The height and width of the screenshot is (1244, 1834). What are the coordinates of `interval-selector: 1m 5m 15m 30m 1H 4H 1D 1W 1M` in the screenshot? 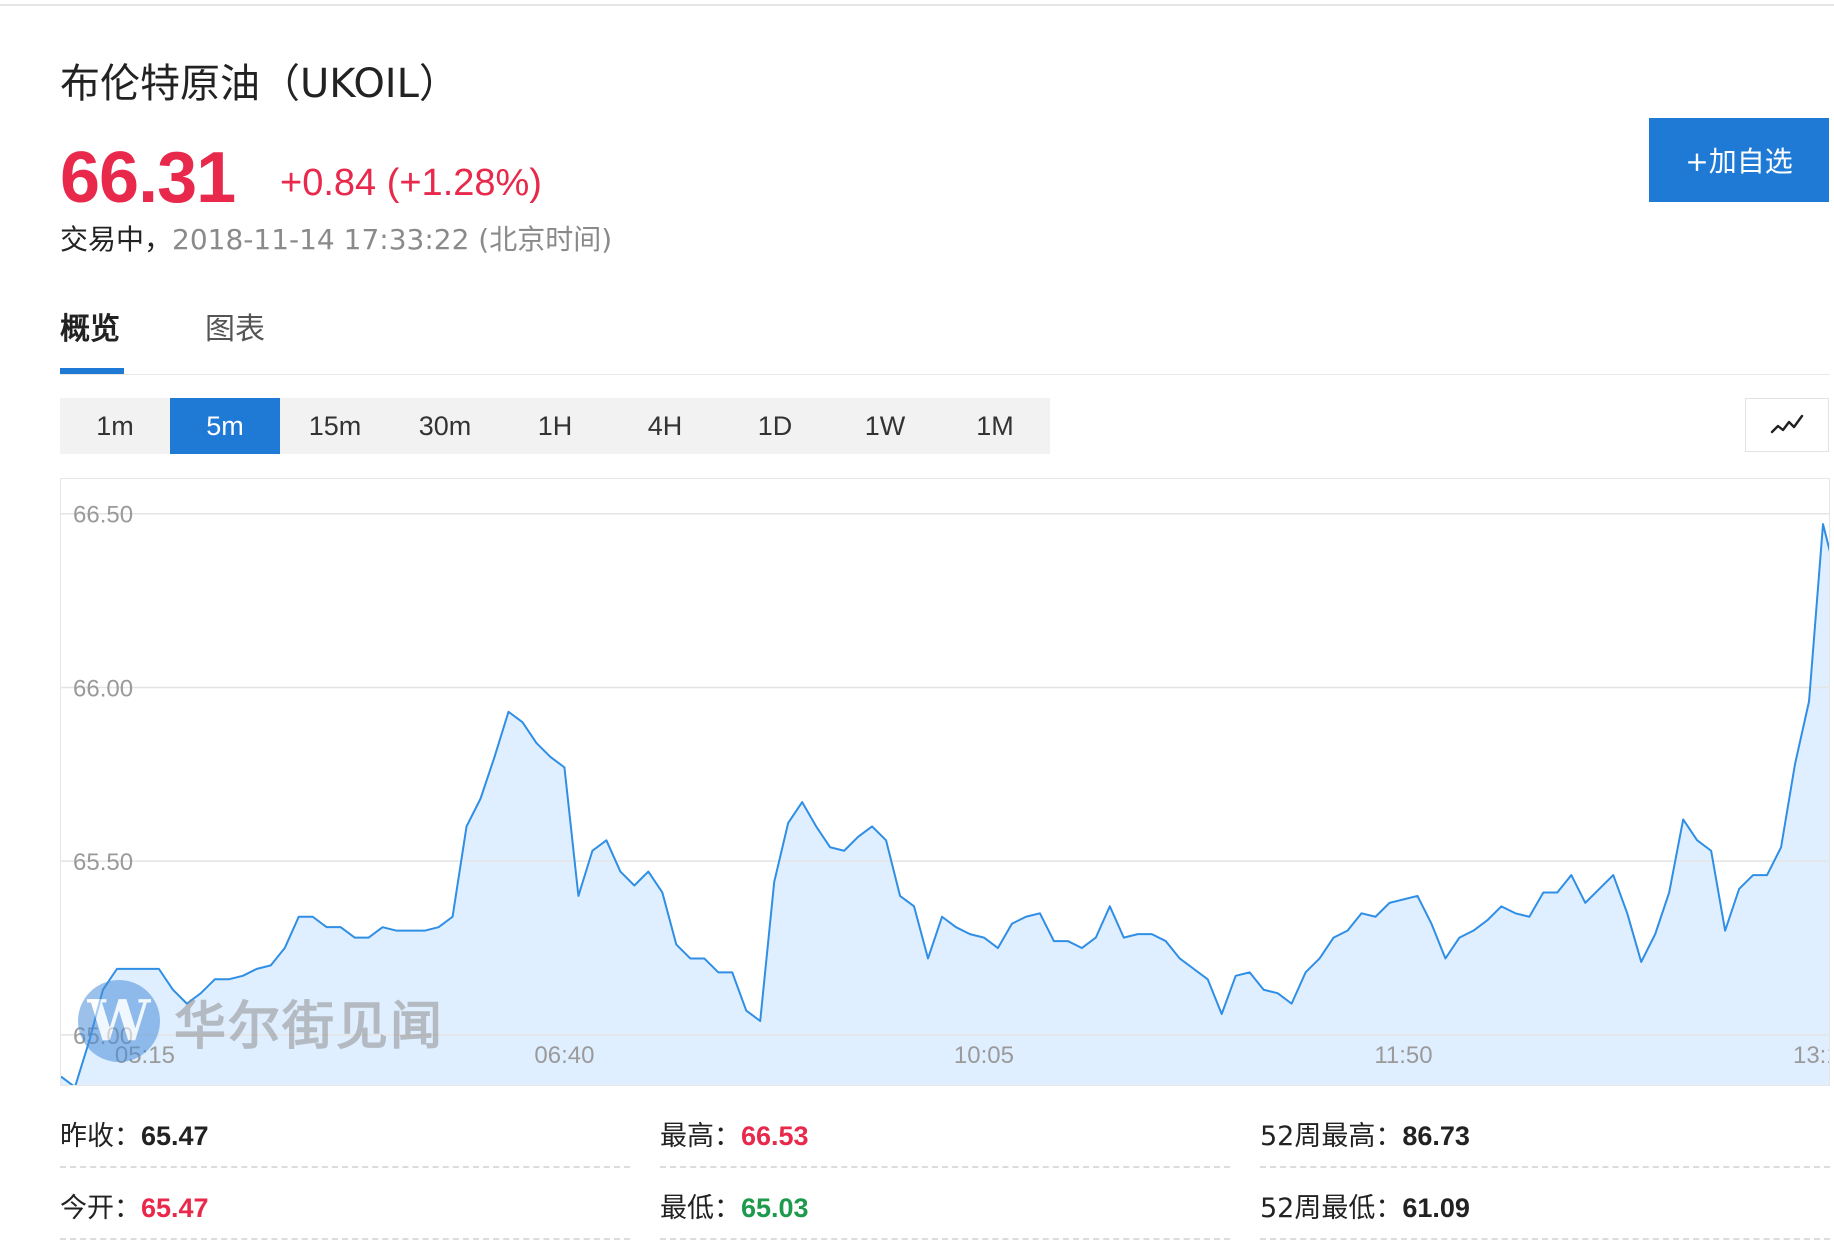 It's located at (555, 426).